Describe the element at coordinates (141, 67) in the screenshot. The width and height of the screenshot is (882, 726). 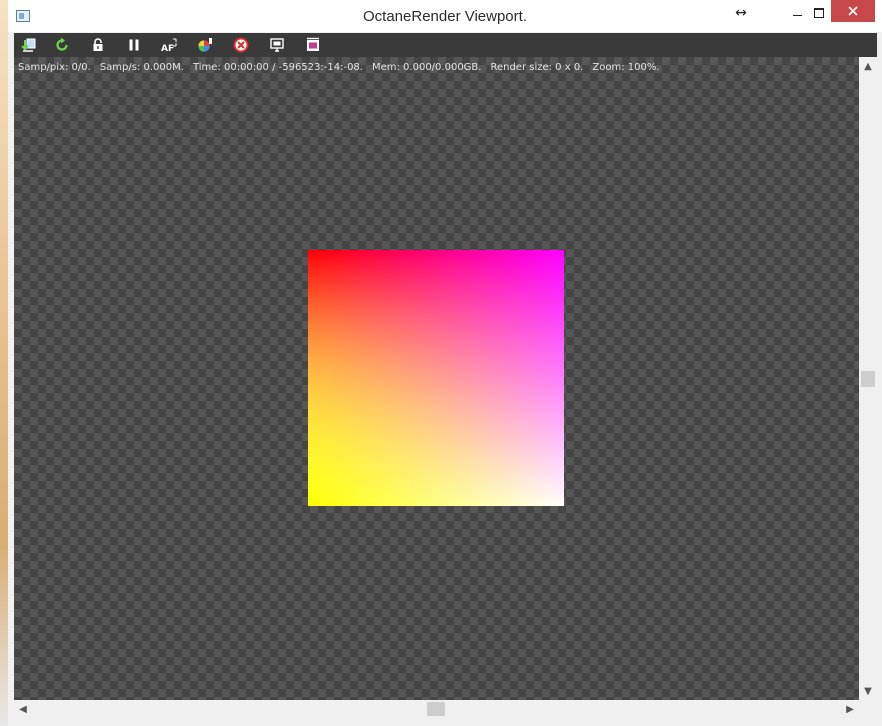
I see `samples-per-second: Samp/s: 0.000M.` at that location.